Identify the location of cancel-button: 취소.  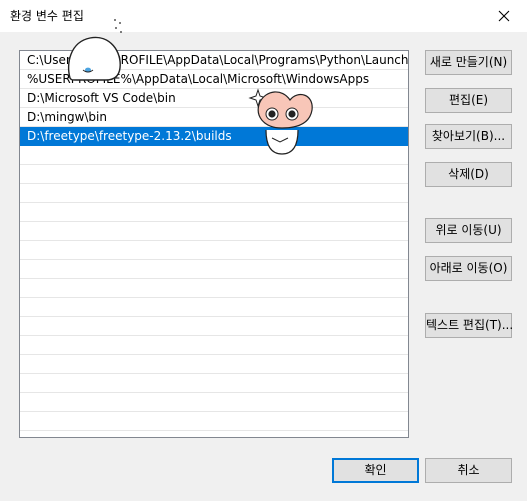
(468, 470).